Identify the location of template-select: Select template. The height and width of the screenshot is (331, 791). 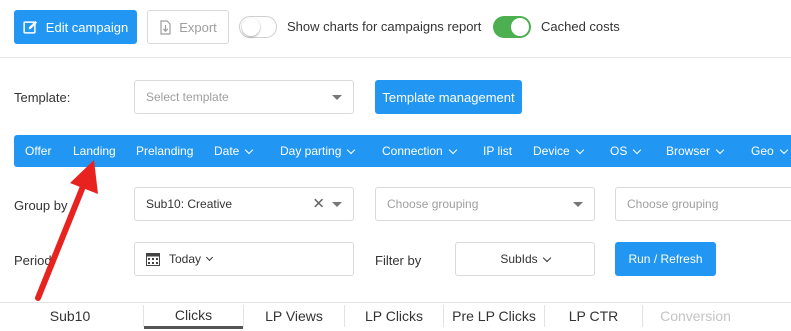
(244, 97).